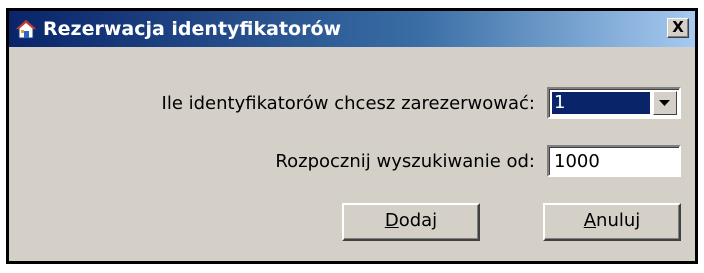 This screenshot has height=273, width=704. What do you see at coordinates (405, 161) in the screenshot?
I see `start-label: Rozpocznij wyszukiwanie od:` at bounding box center [405, 161].